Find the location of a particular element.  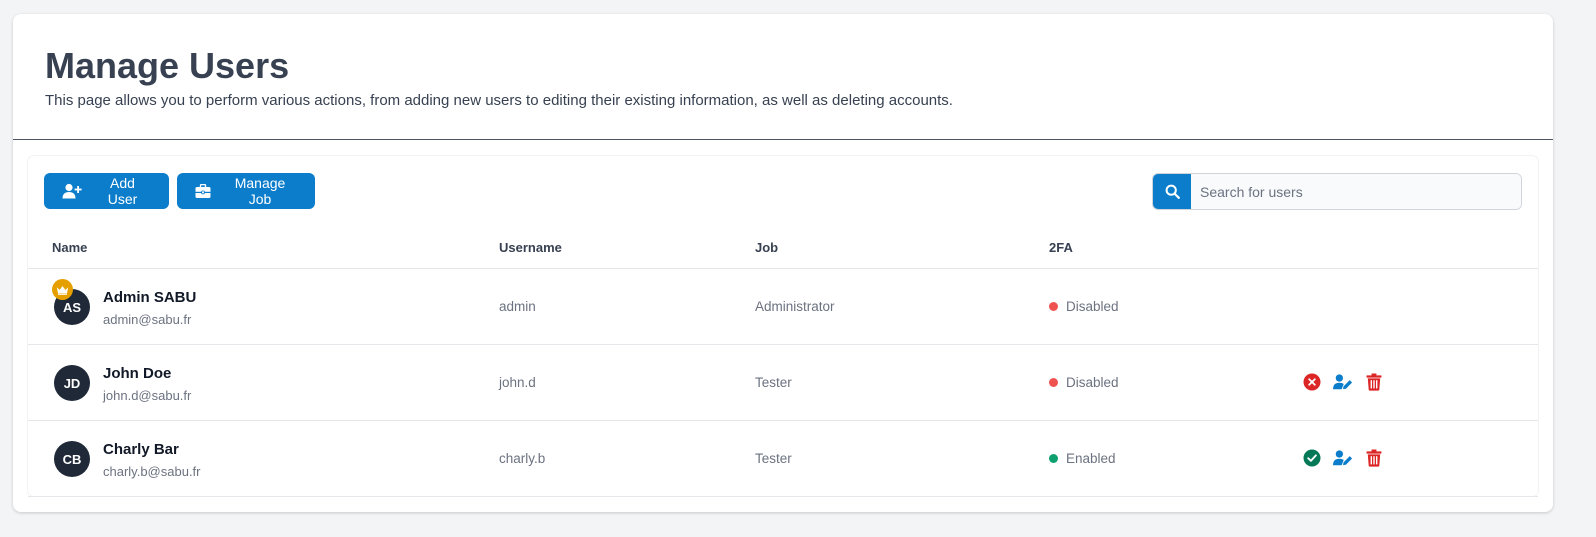

add-user-label: Add User is located at coordinates (122, 191).